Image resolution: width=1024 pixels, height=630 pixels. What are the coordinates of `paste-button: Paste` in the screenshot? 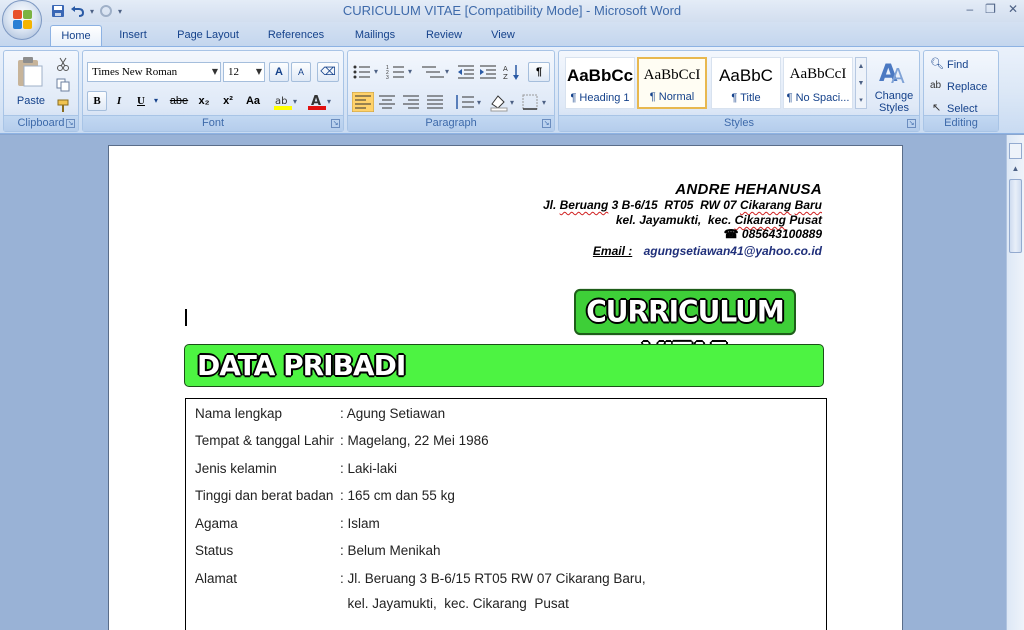 It's located at (31, 101).